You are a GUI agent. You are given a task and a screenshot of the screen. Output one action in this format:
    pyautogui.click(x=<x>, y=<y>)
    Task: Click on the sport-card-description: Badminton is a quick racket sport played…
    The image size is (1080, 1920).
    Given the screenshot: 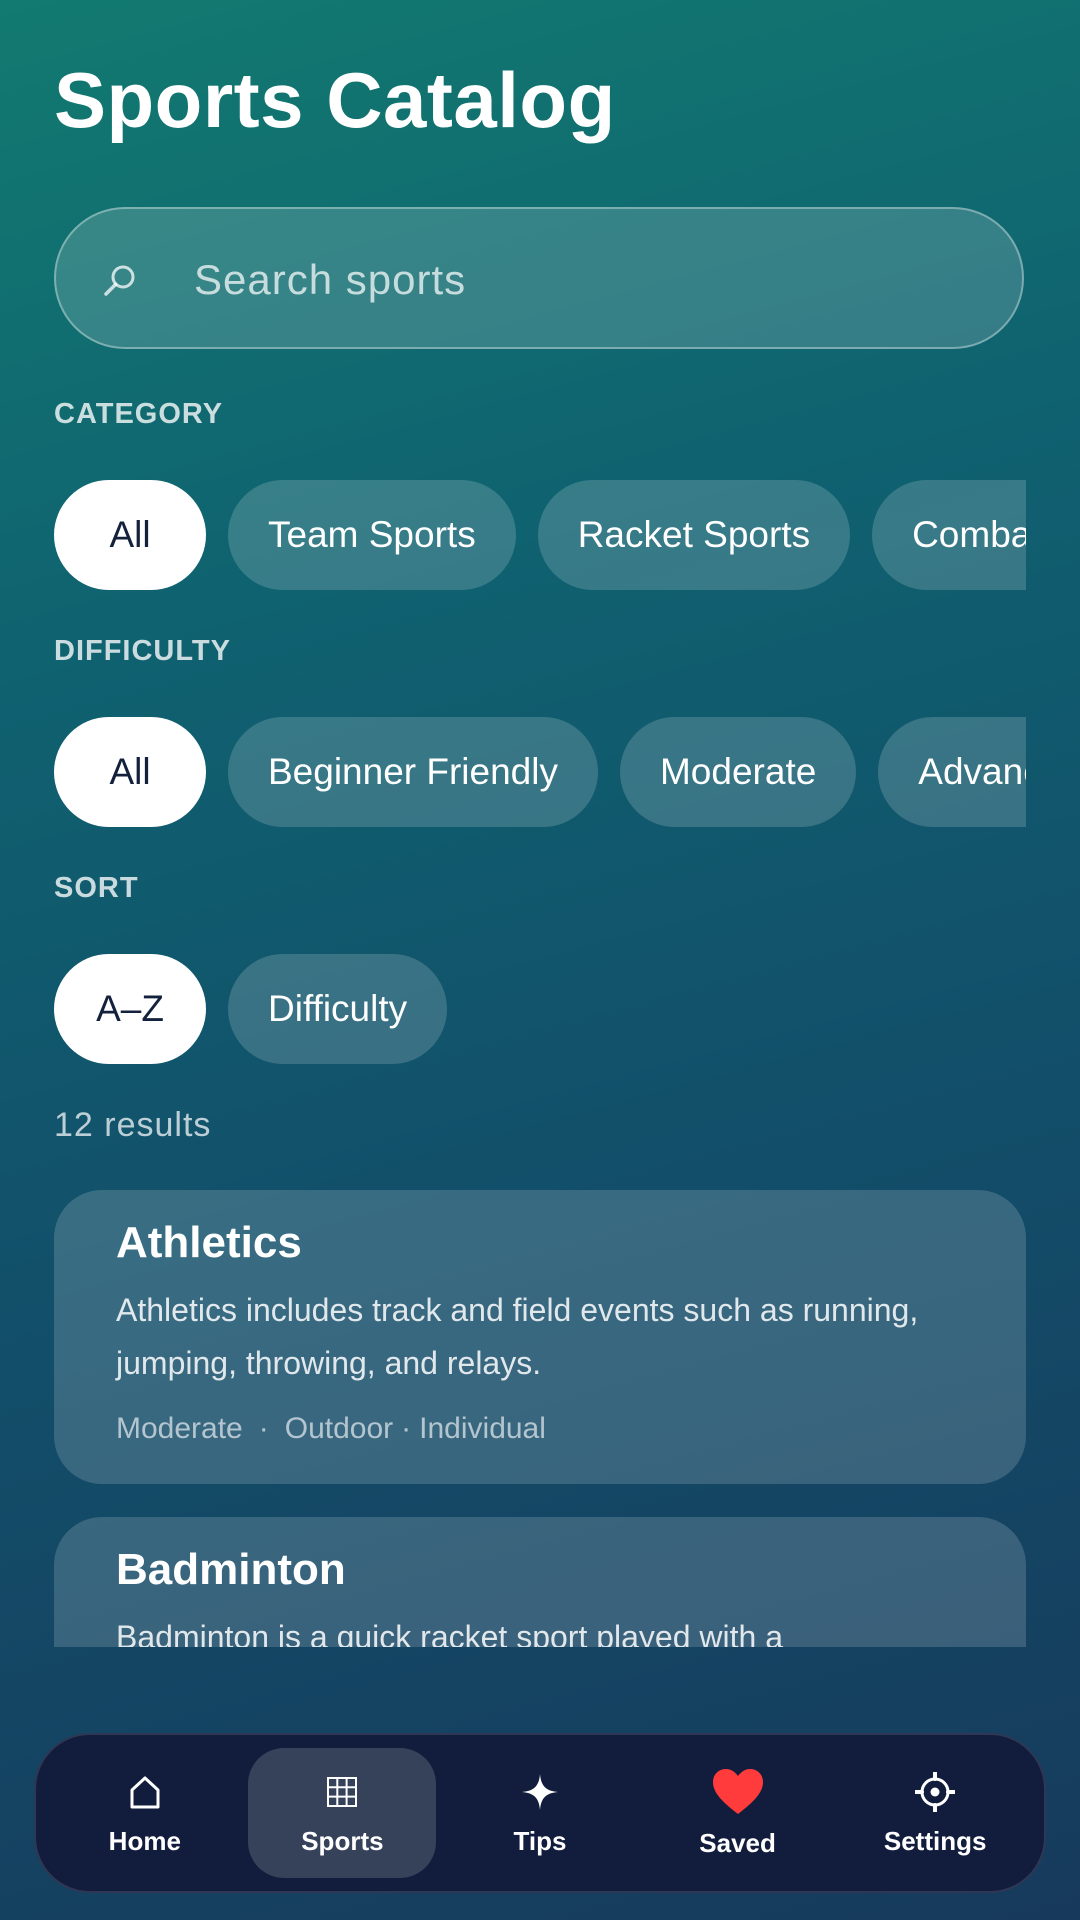 What is the action you would take?
    pyautogui.click(x=449, y=1633)
    